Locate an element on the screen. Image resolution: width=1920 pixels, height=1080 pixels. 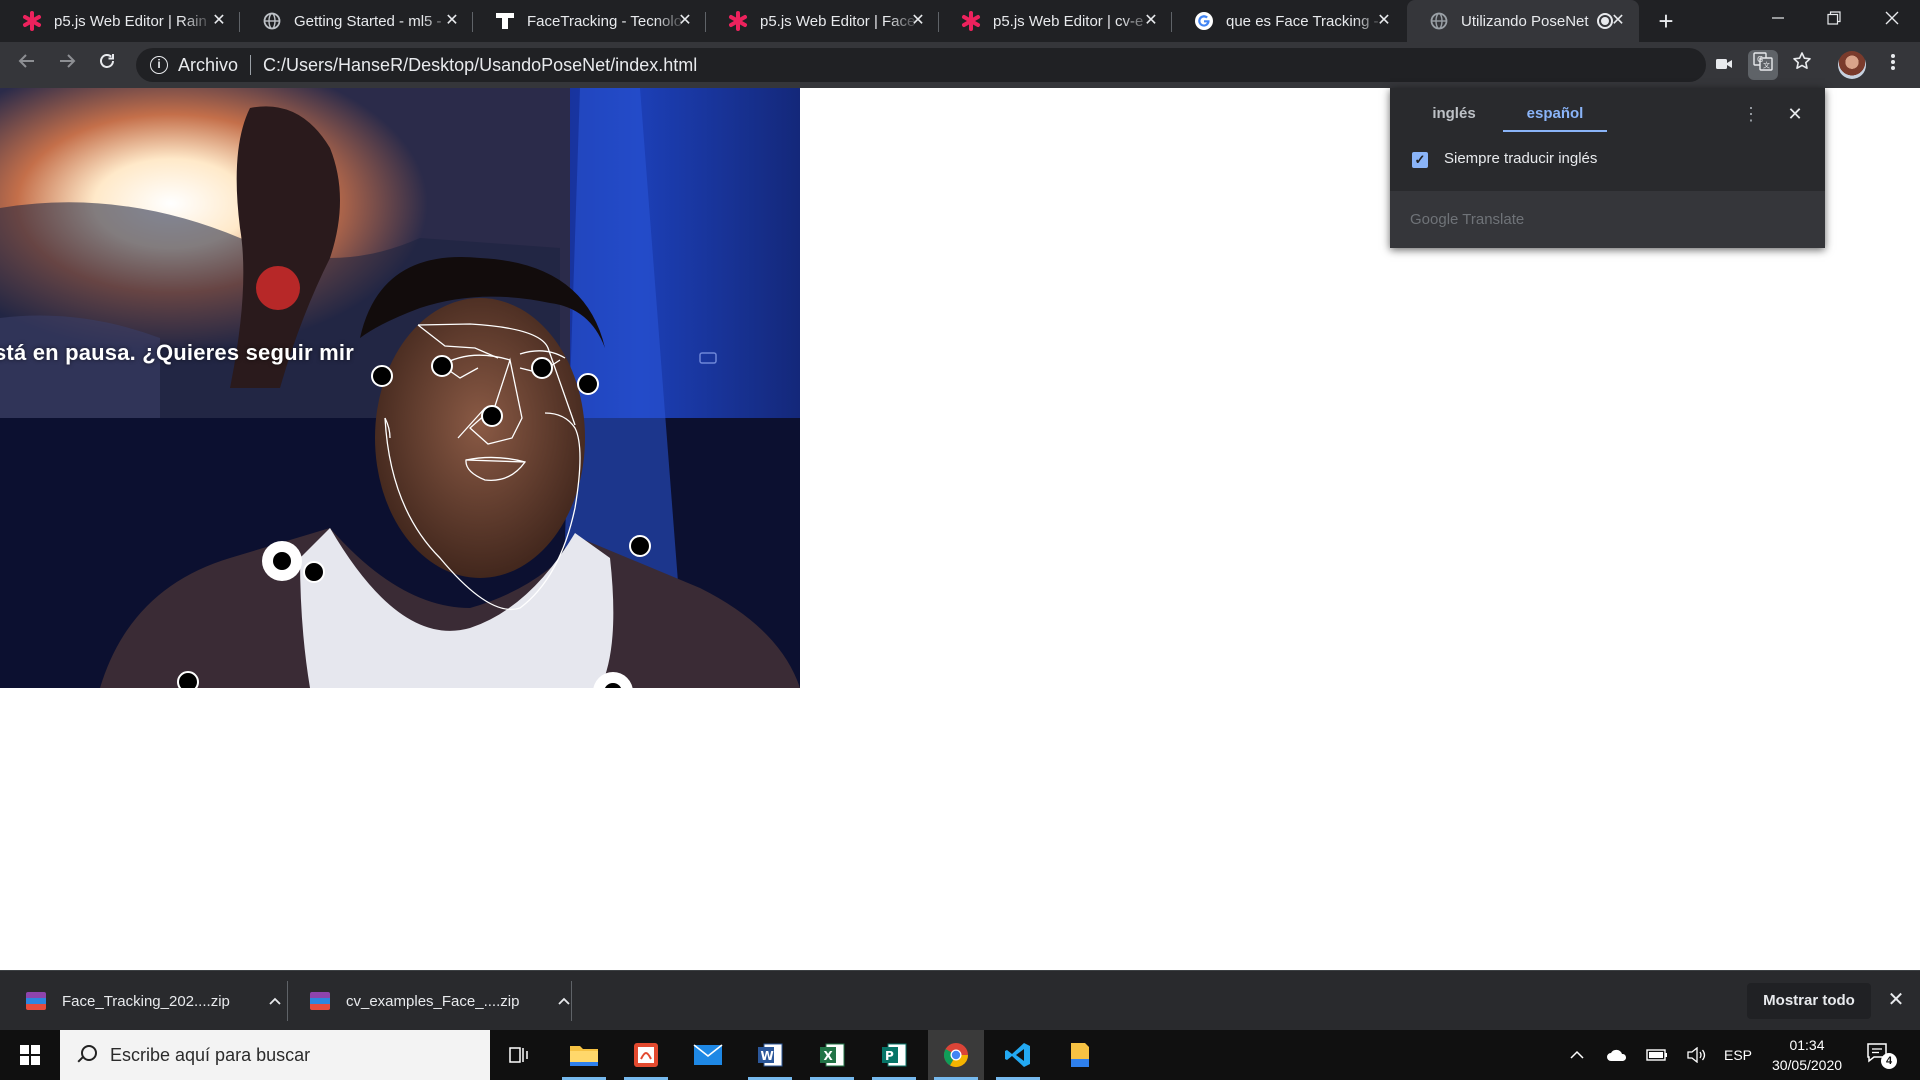
onedrive-cloud-icon is located at coordinates (1617, 1055).